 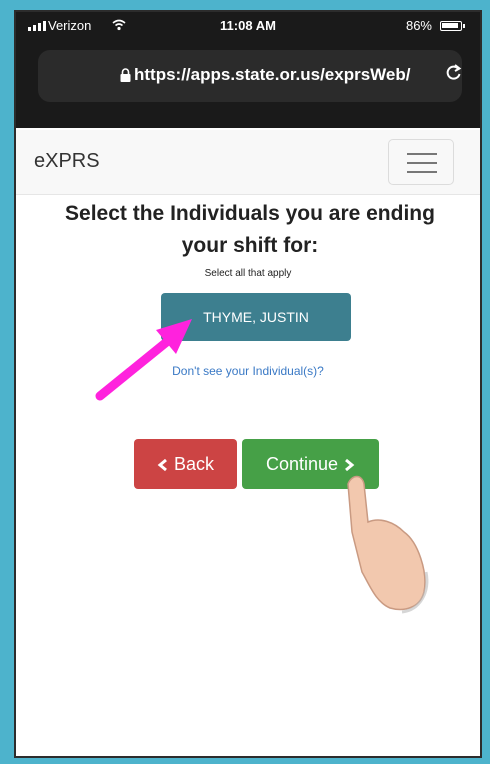 What do you see at coordinates (143, 360) in the screenshot?
I see `magenta-arrow-icon` at bounding box center [143, 360].